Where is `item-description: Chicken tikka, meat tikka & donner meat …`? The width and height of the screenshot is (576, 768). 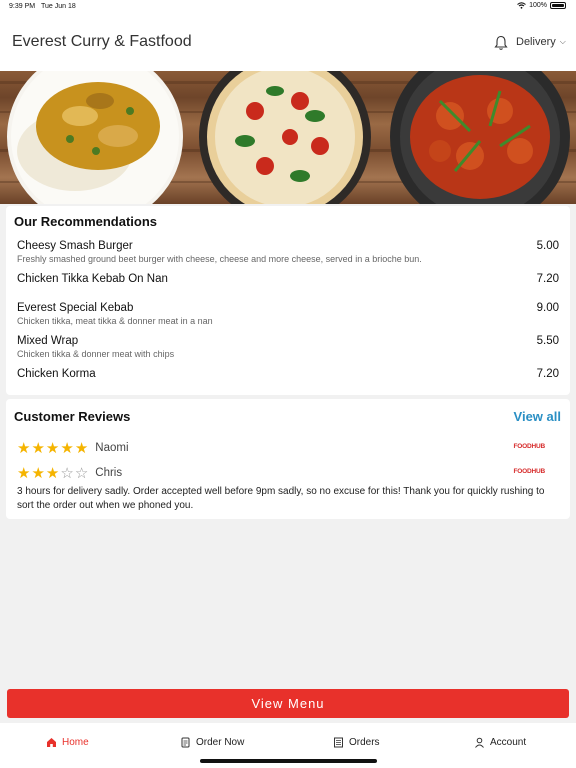
item-description: Chicken tikka, meat tikka & donner meat … is located at coordinates (115, 321).